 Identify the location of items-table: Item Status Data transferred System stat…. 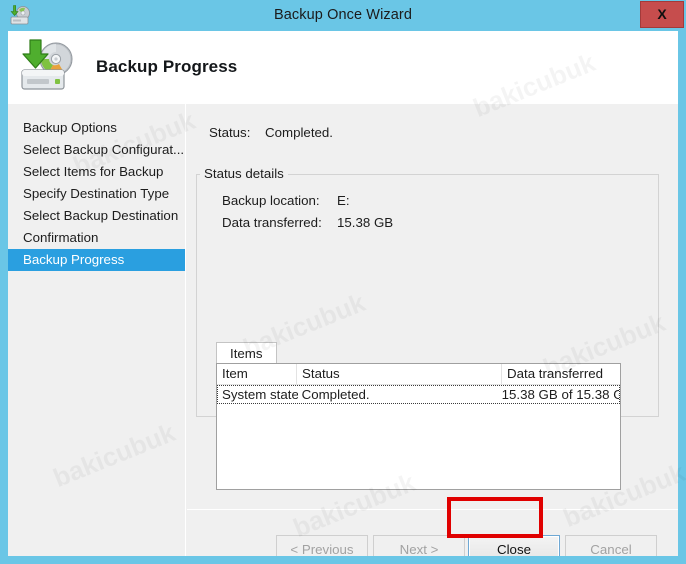
(418, 426).